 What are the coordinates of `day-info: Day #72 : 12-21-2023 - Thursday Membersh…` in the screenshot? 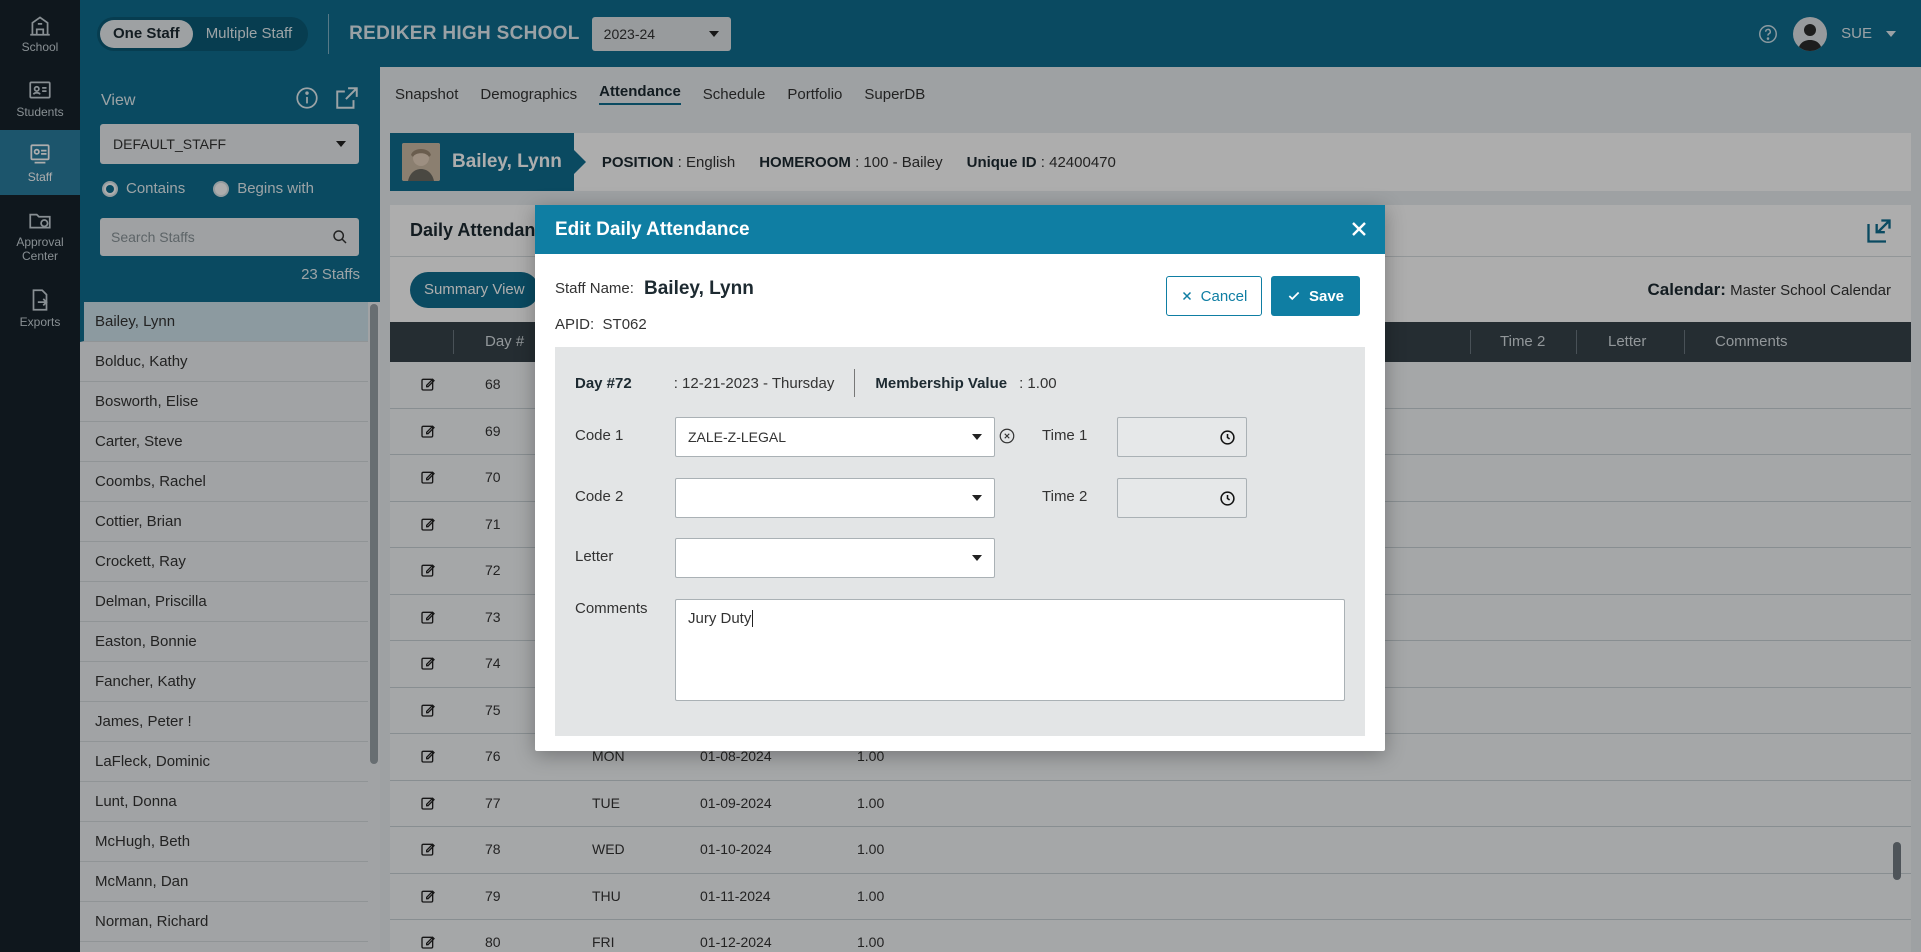 It's located at (816, 383).